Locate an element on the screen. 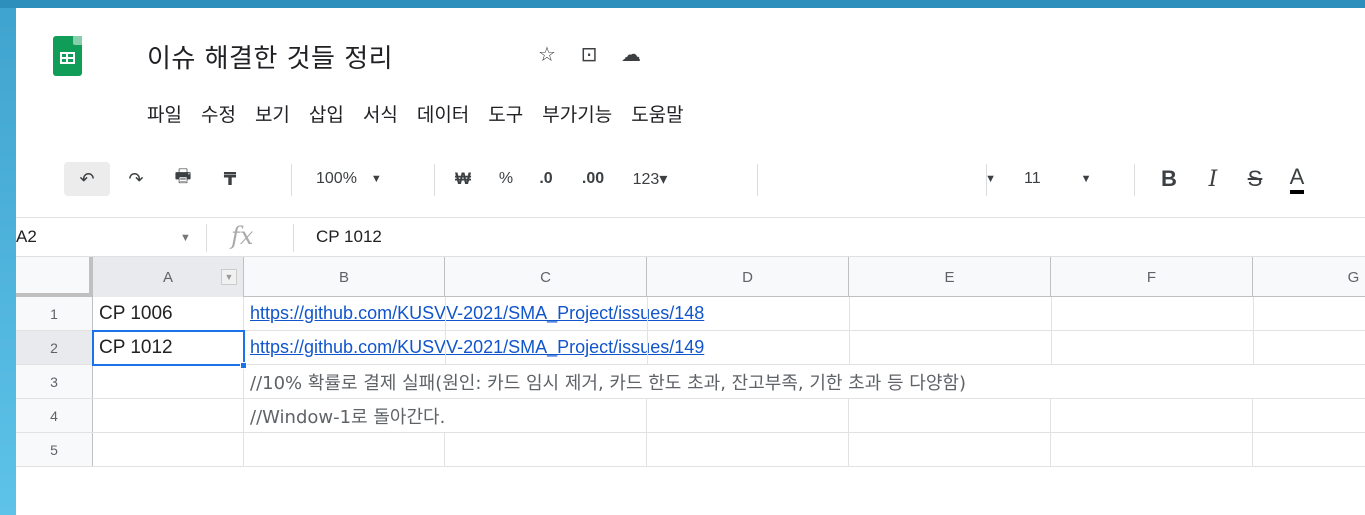 The height and width of the screenshot is (515, 1365). increase-decimal-button: .00 is located at coordinates (593, 179).